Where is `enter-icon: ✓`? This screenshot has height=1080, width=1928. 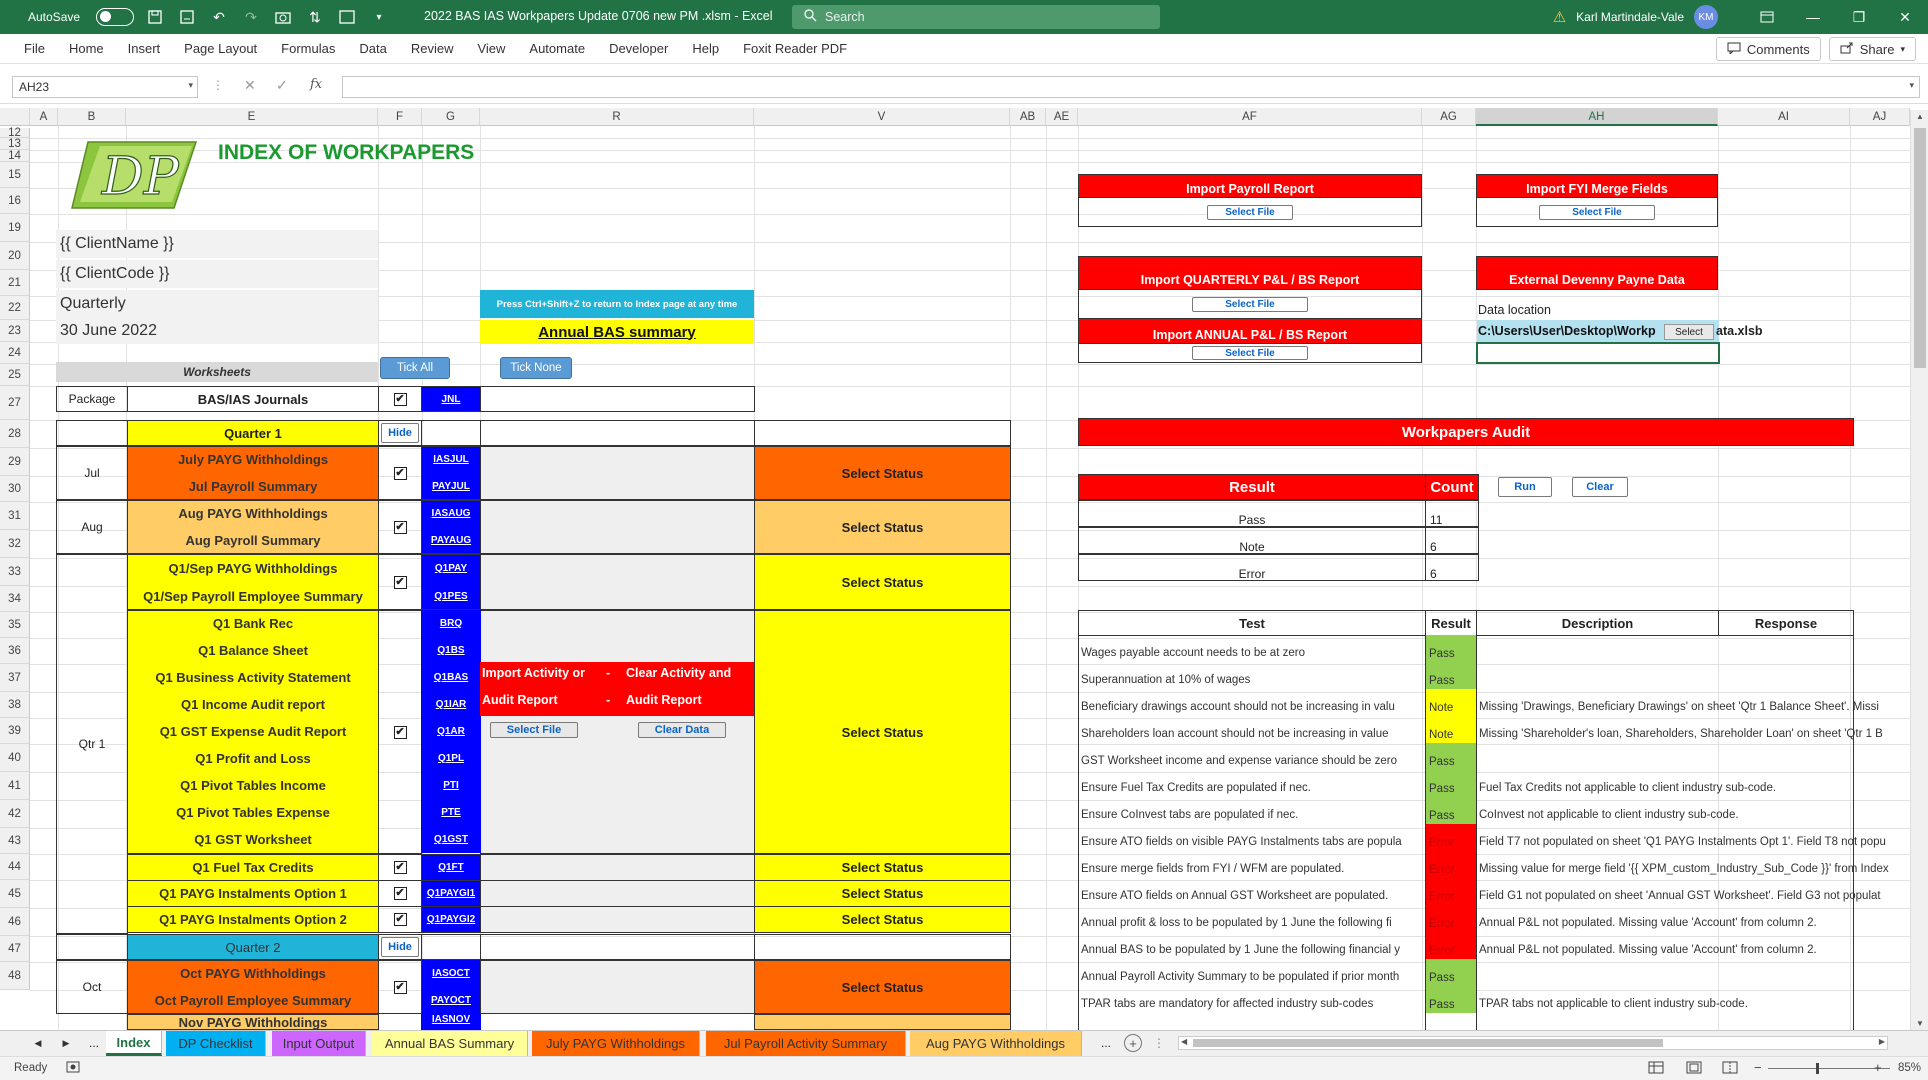 enter-icon: ✓ is located at coordinates (282, 85).